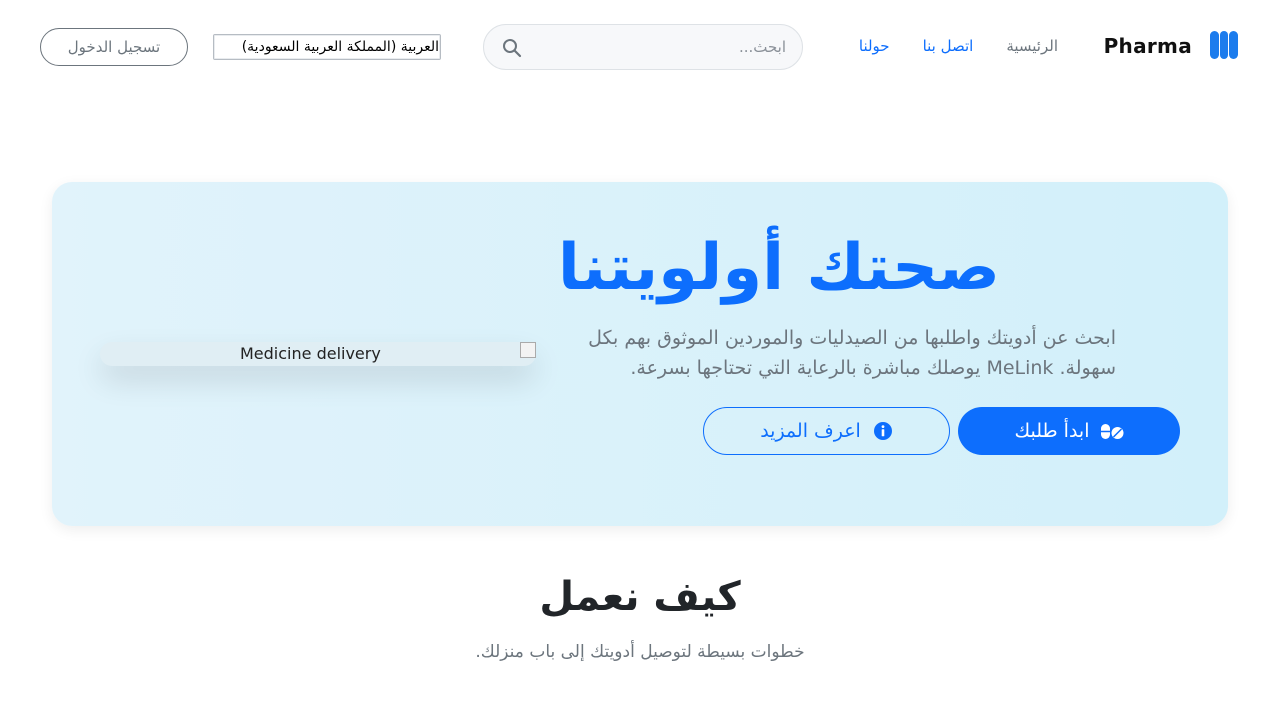 The height and width of the screenshot is (720, 1280). I want to click on nav-link-home: الرئيسية, so click(1032, 46).